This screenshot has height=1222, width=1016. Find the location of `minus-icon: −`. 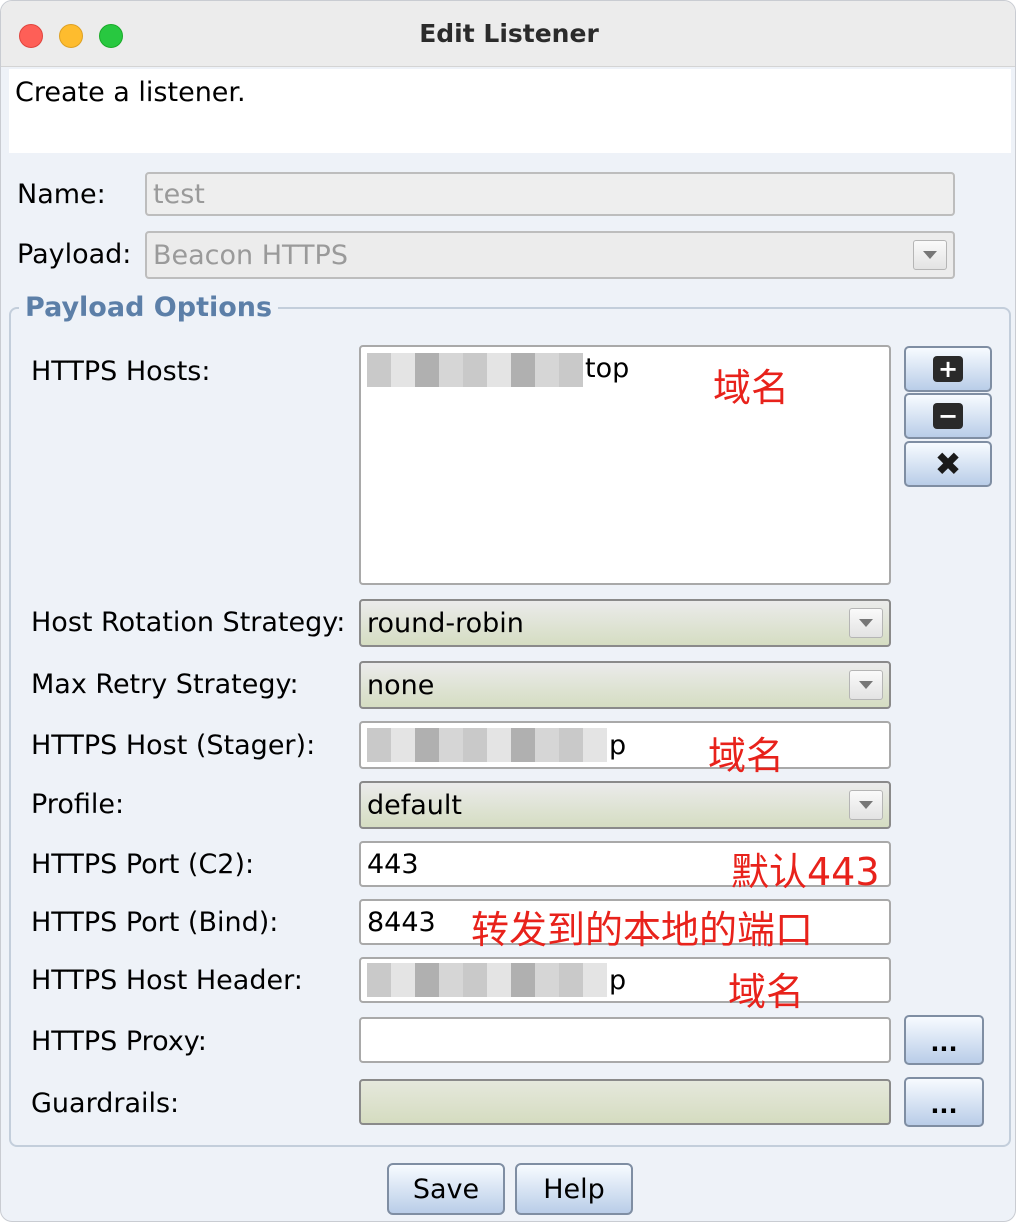

minus-icon: − is located at coordinates (948, 416).